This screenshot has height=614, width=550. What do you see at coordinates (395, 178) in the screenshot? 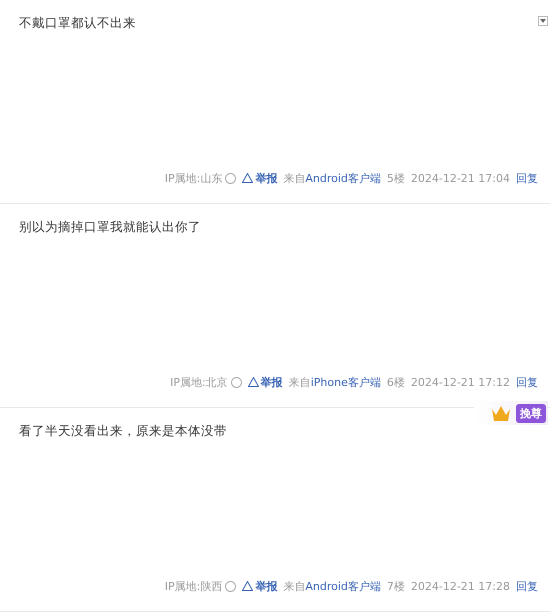
I see `floor-number: 5楼` at bounding box center [395, 178].